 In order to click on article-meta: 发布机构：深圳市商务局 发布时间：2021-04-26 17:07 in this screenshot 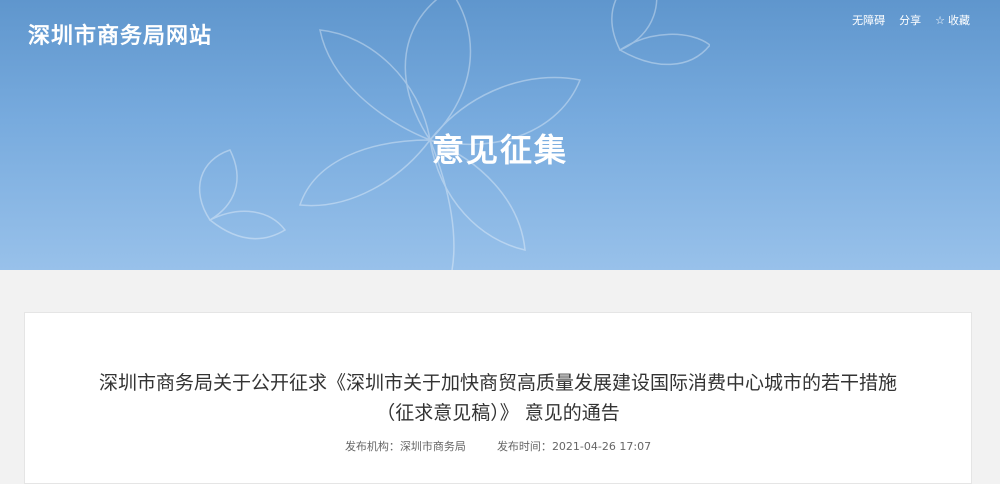, I will do `click(498, 446)`.